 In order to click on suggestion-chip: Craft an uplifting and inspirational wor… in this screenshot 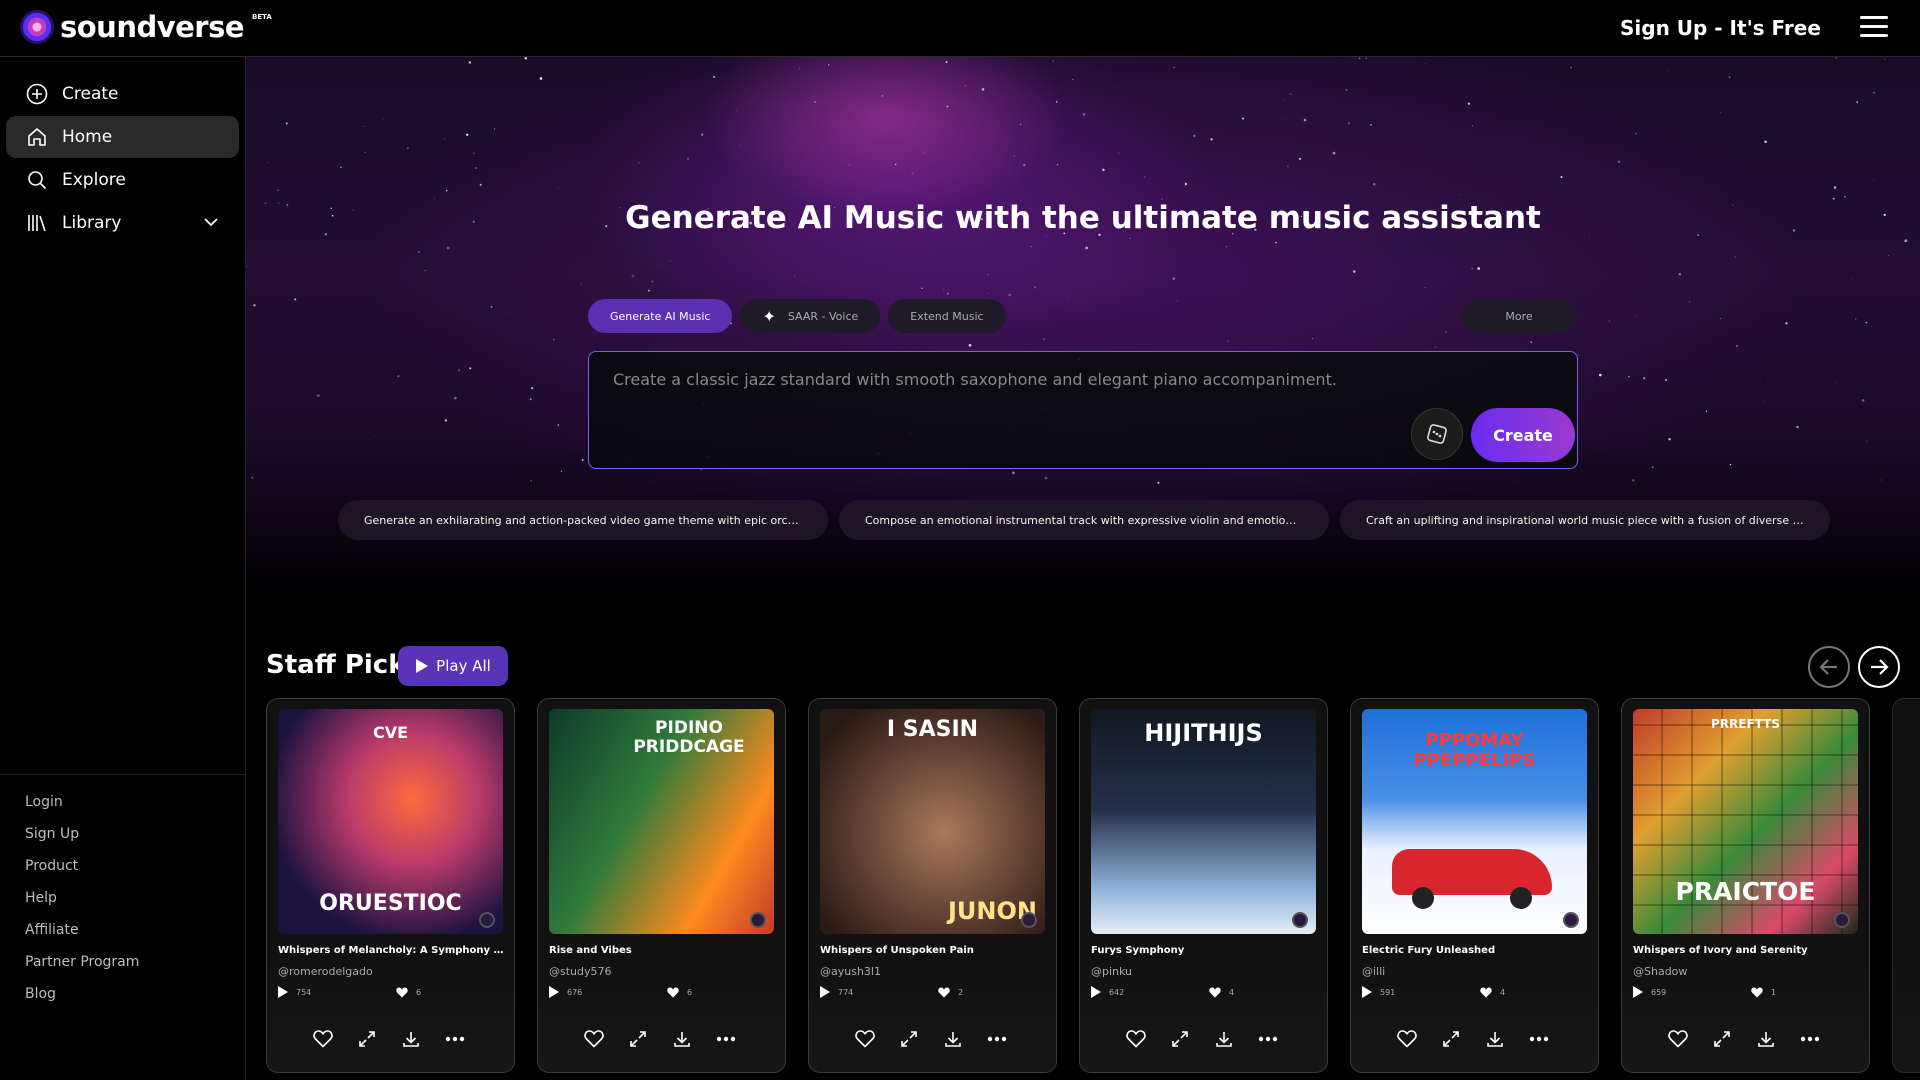, I will do `click(1585, 520)`.